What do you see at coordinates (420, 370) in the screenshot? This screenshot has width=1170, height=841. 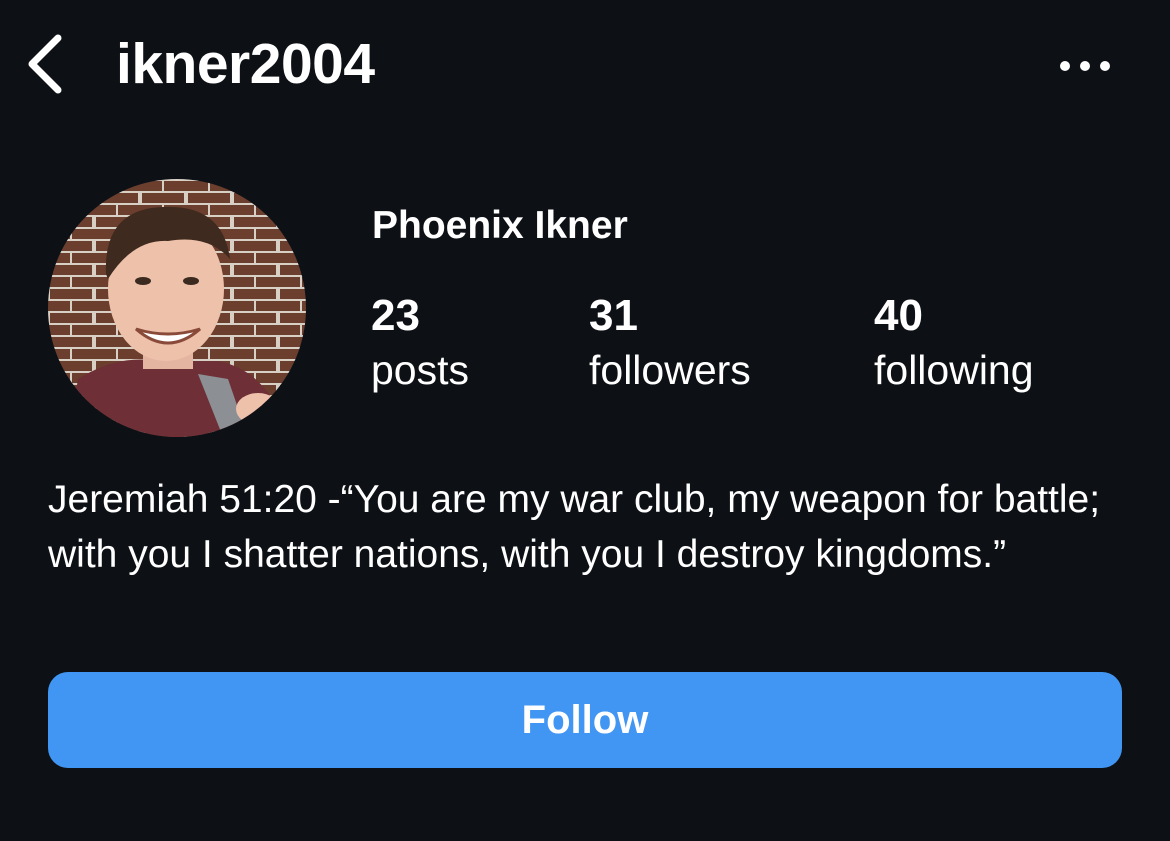 I see `posts-label: posts` at bounding box center [420, 370].